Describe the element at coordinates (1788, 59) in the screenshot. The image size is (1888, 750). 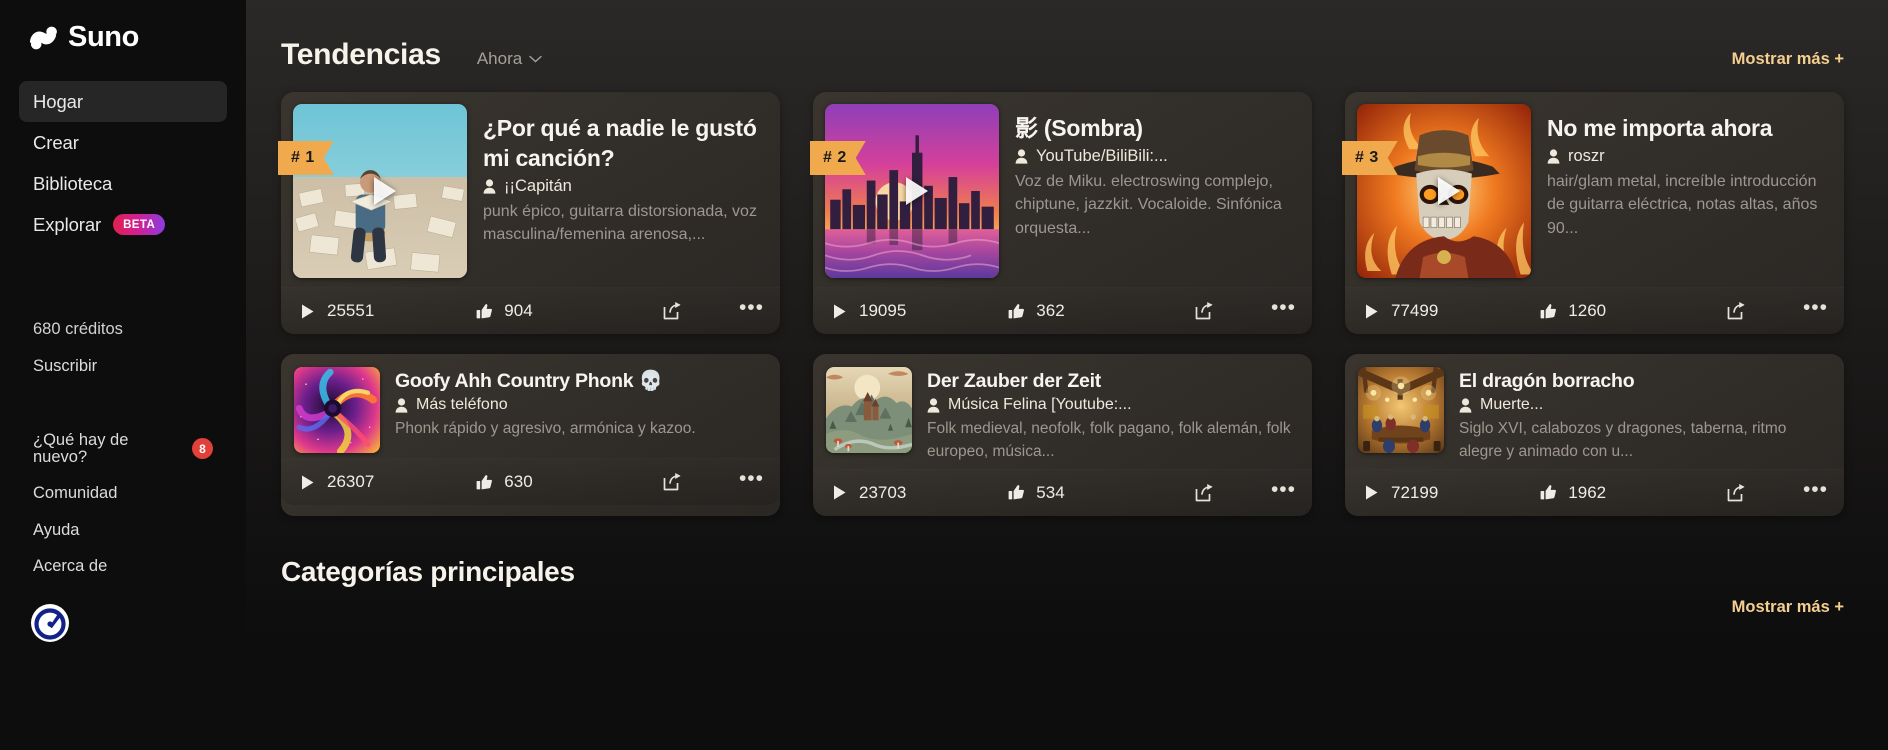
I see `trending-show-more-button: Mostrar más +` at that location.